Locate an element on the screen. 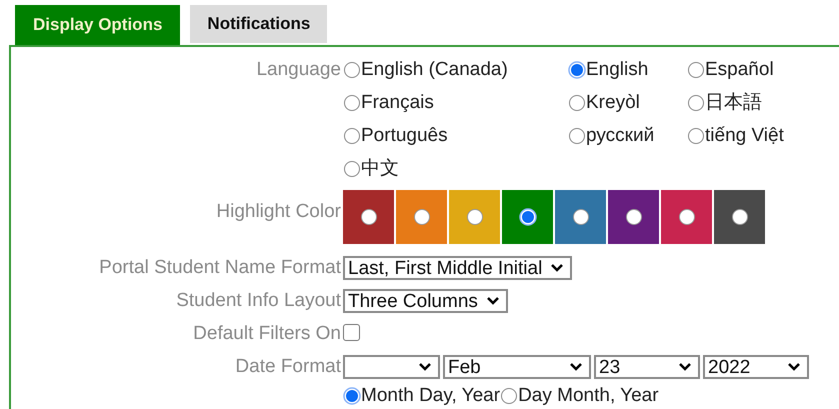  field-label: Default Filters On is located at coordinates (267, 333).